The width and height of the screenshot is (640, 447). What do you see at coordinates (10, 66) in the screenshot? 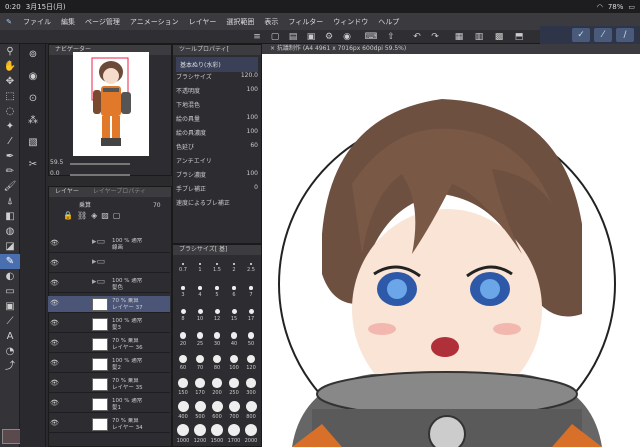
I see `hand-tool-icon: ✋` at bounding box center [10, 66].